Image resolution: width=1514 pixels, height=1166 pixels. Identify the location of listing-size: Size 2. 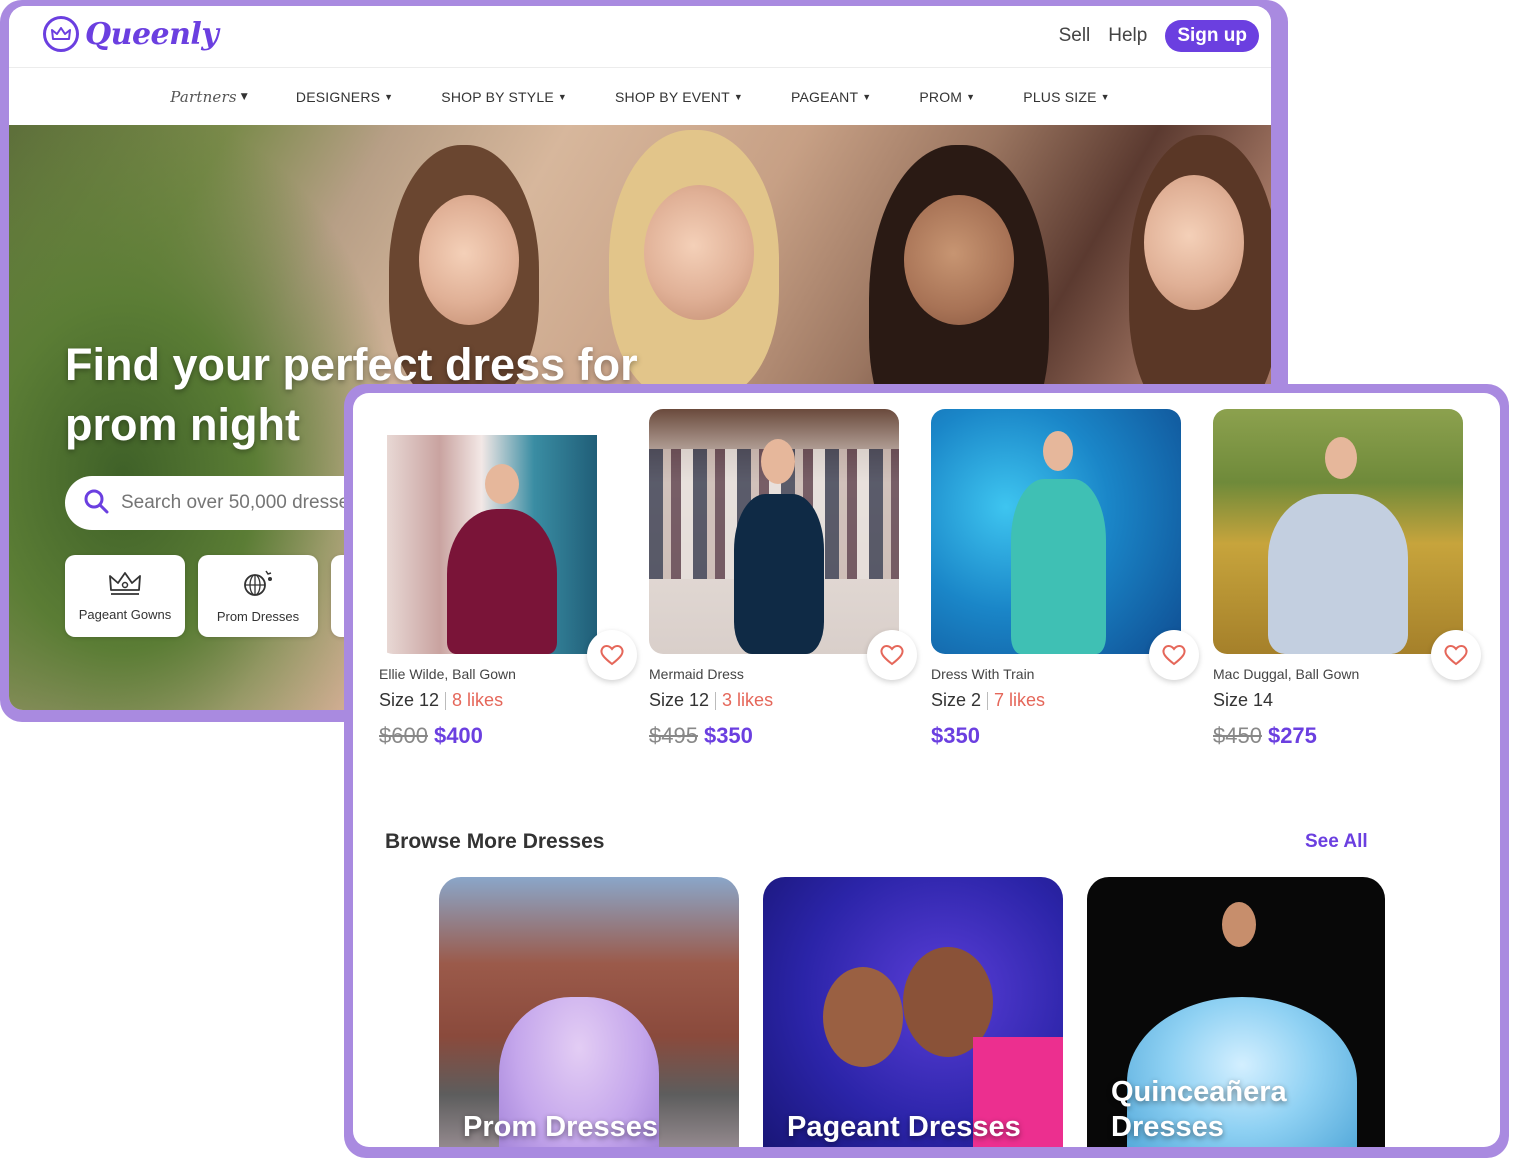
(956, 700).